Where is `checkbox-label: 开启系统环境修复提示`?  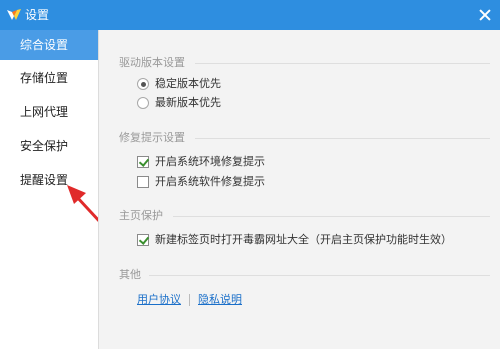 checkbox-label: 开启系统环境修复提示 is located at coordinates (210, 161).